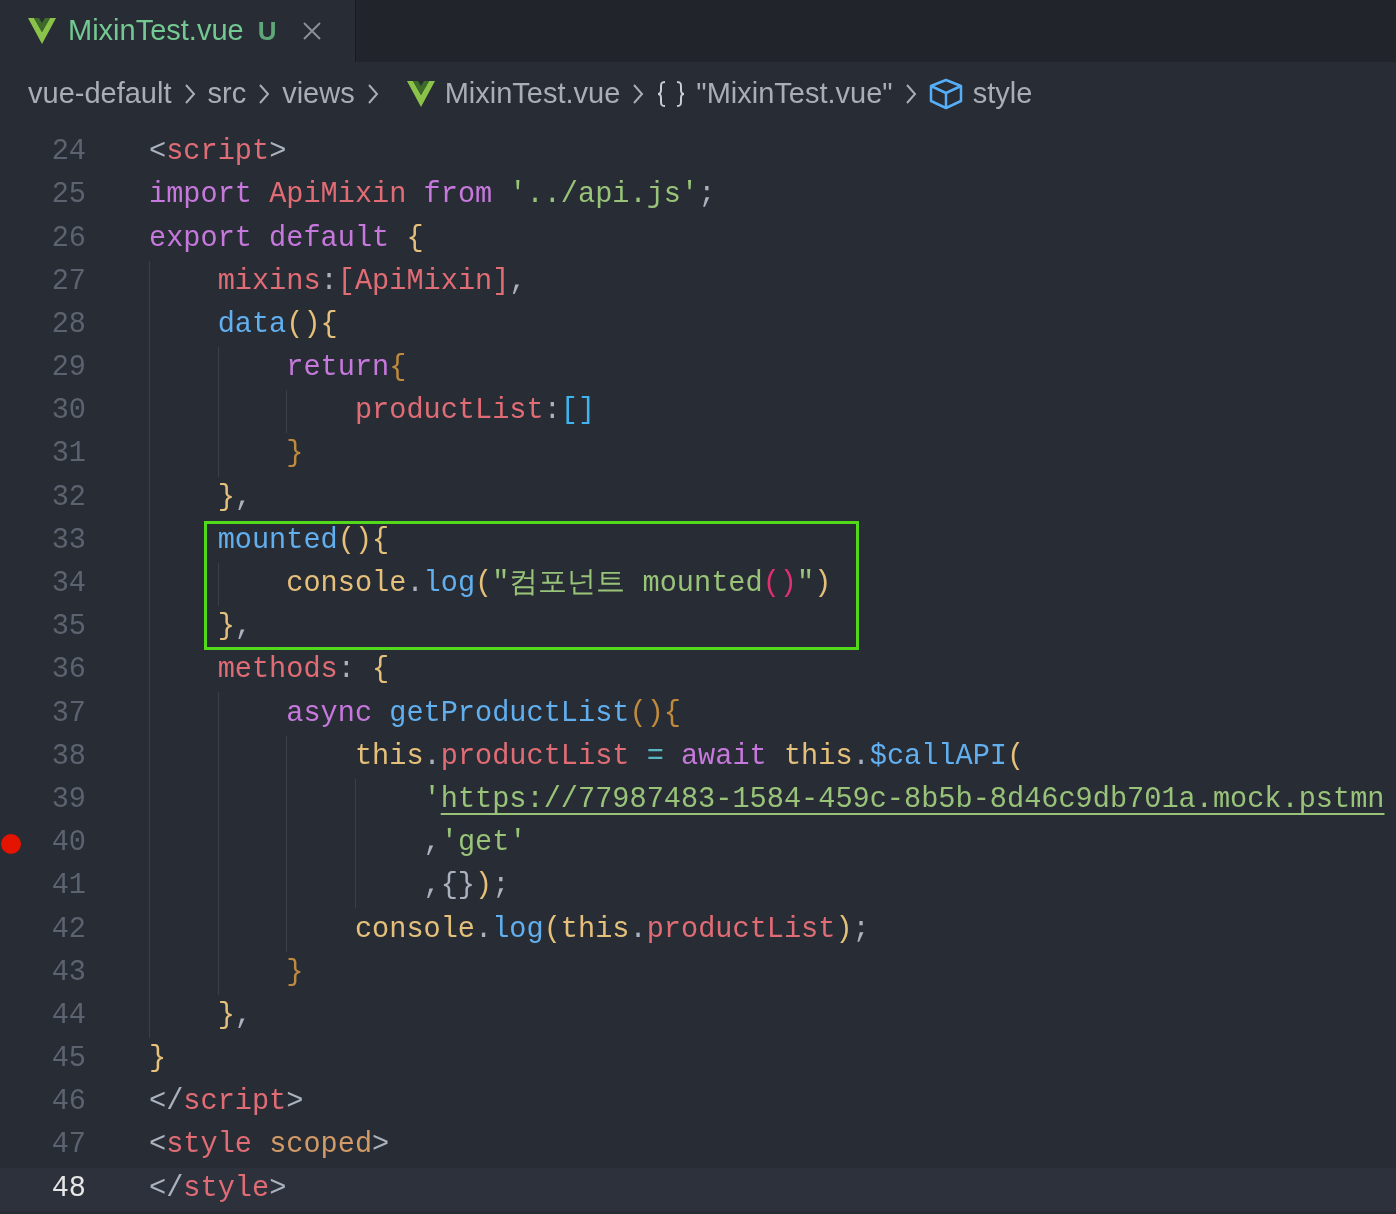  I want to click on tab-label: MixinTest.vue, so click(156, 31).